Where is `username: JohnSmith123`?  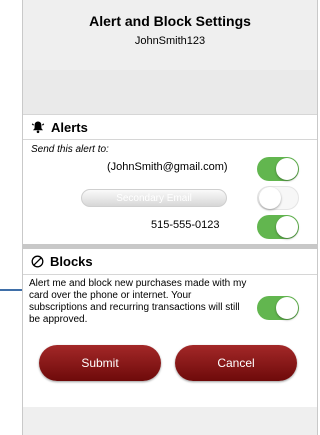 username: JohnSmith123 is located at coordinates (170, 41).